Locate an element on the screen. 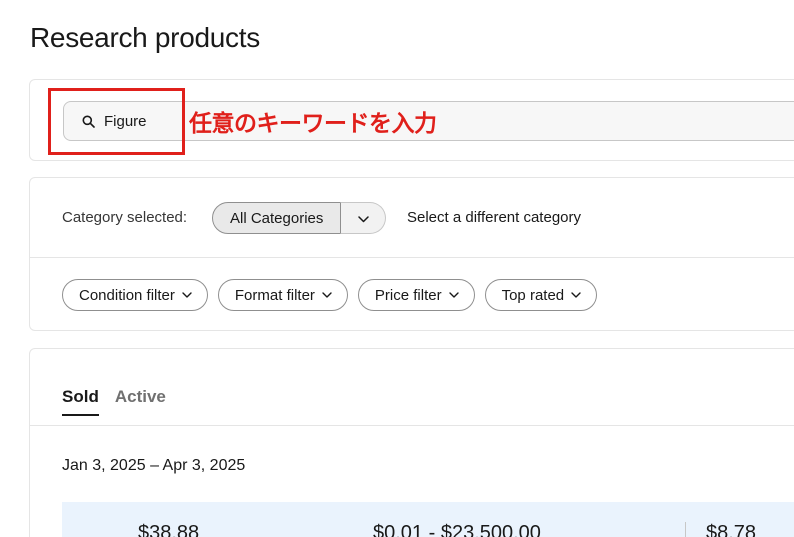  tab-active: Active is located at coordinates (140, 401).